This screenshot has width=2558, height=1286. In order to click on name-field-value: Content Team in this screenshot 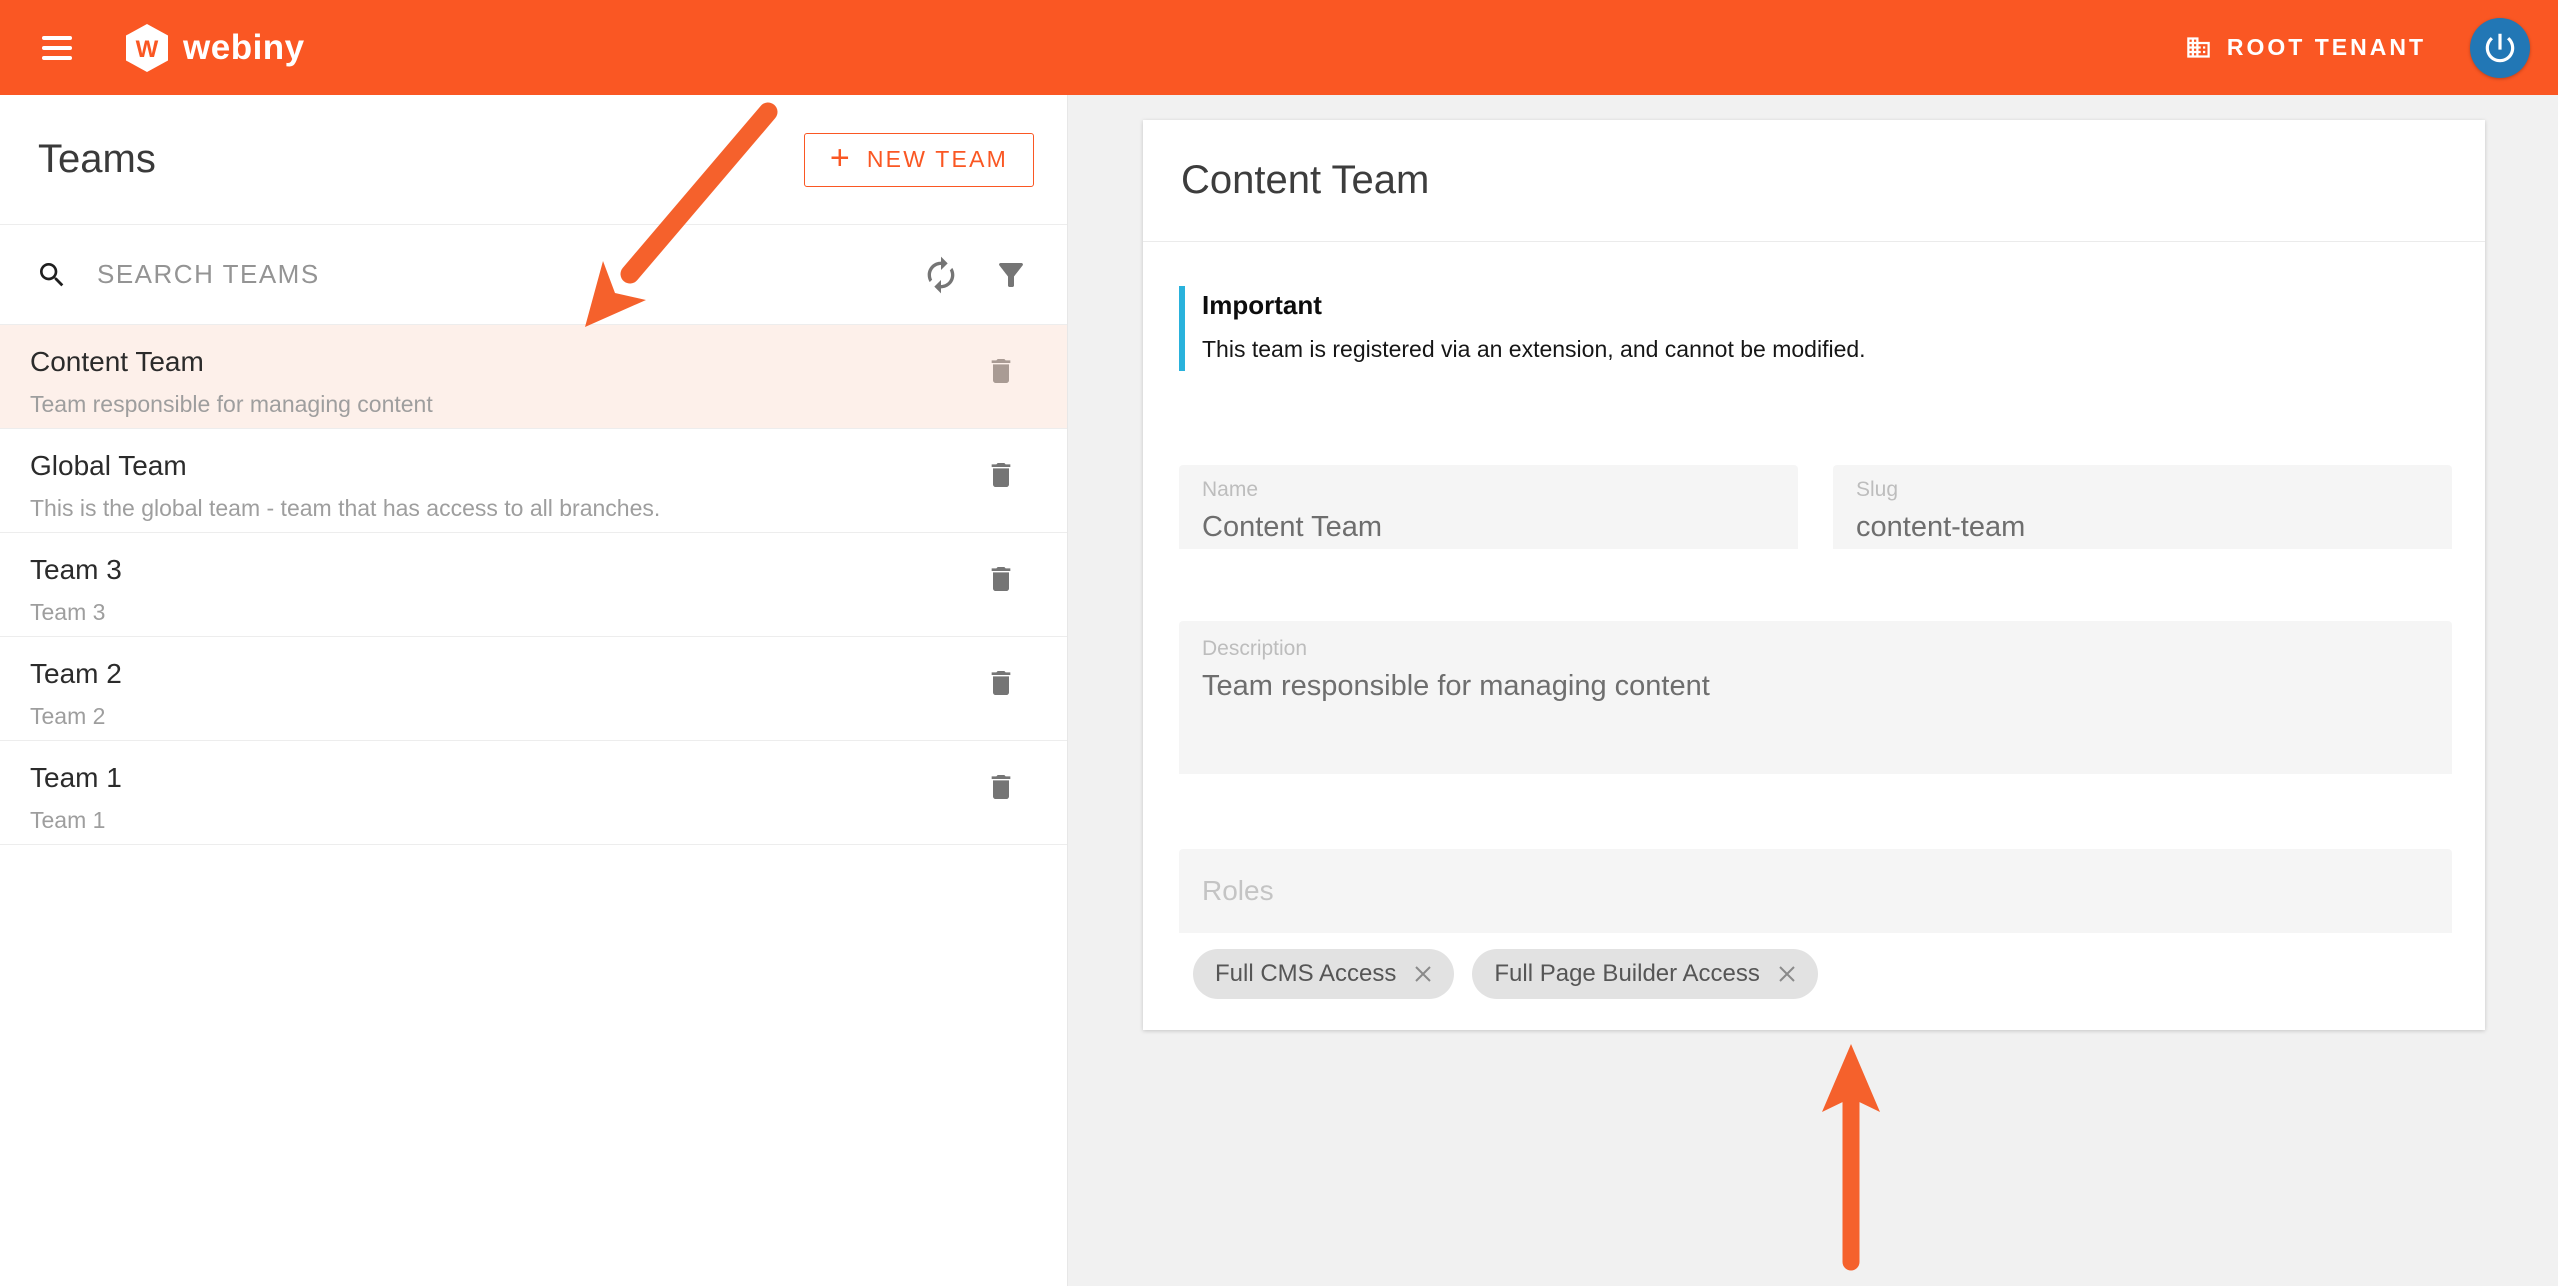, I will do `click(1292, 527)`.